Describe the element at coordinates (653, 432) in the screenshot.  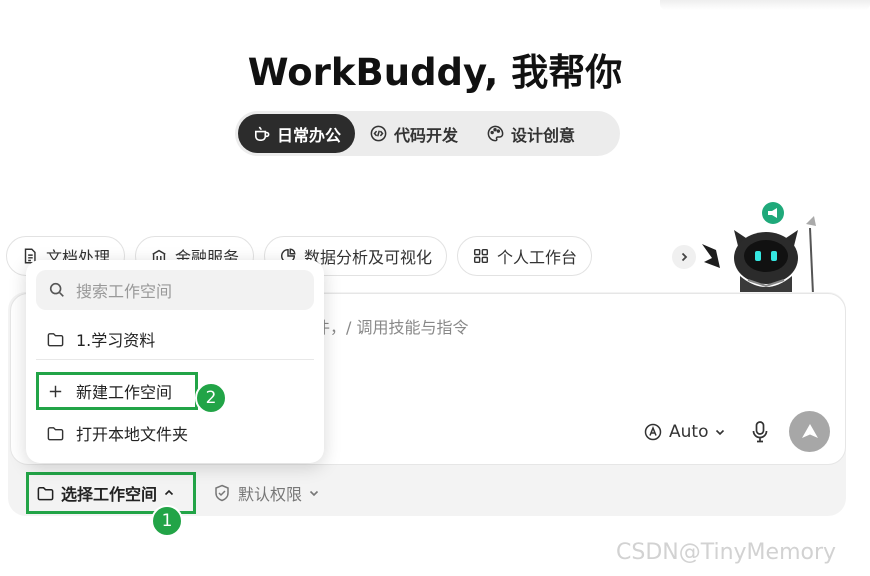
I see `auto-mode-icon` at that location.